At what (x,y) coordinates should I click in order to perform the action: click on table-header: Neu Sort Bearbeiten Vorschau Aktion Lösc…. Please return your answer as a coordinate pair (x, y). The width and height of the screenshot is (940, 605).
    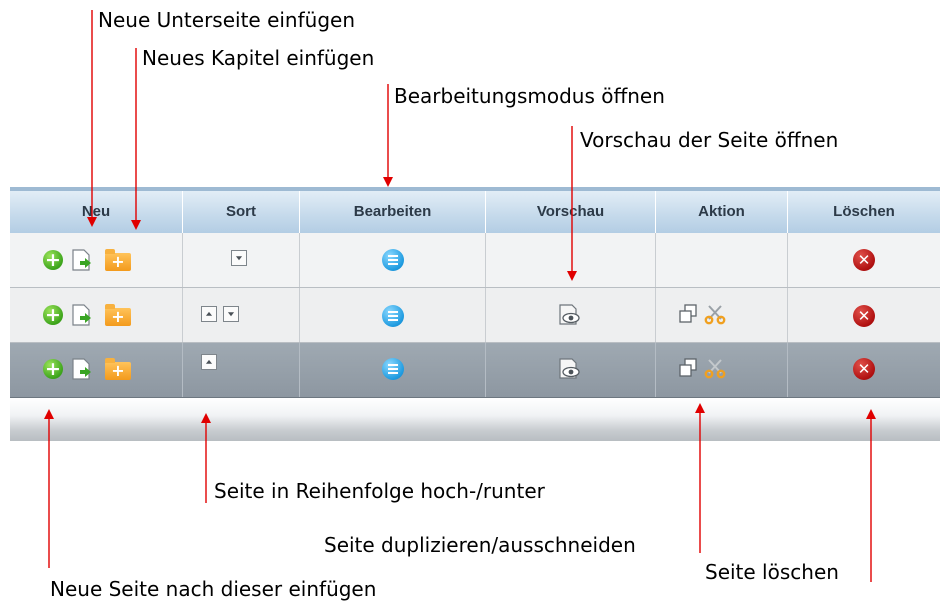
    Looking at the image, I should click on (475, 210).